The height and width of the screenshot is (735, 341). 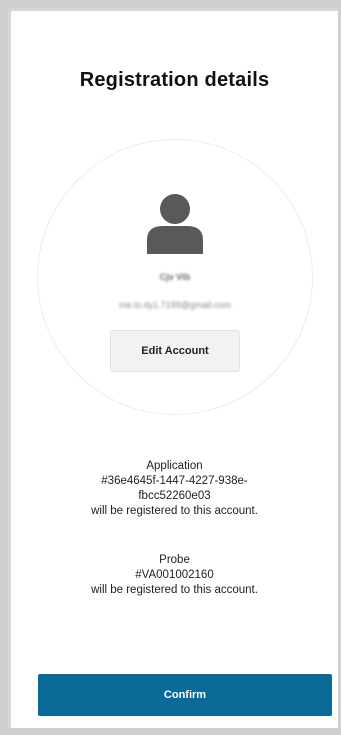 What do you see at coordinates (175, 305) in the screenshot?
I see `account-email: me.lo.dy1.7199@gmail.com` at bounding box center [175, 305].